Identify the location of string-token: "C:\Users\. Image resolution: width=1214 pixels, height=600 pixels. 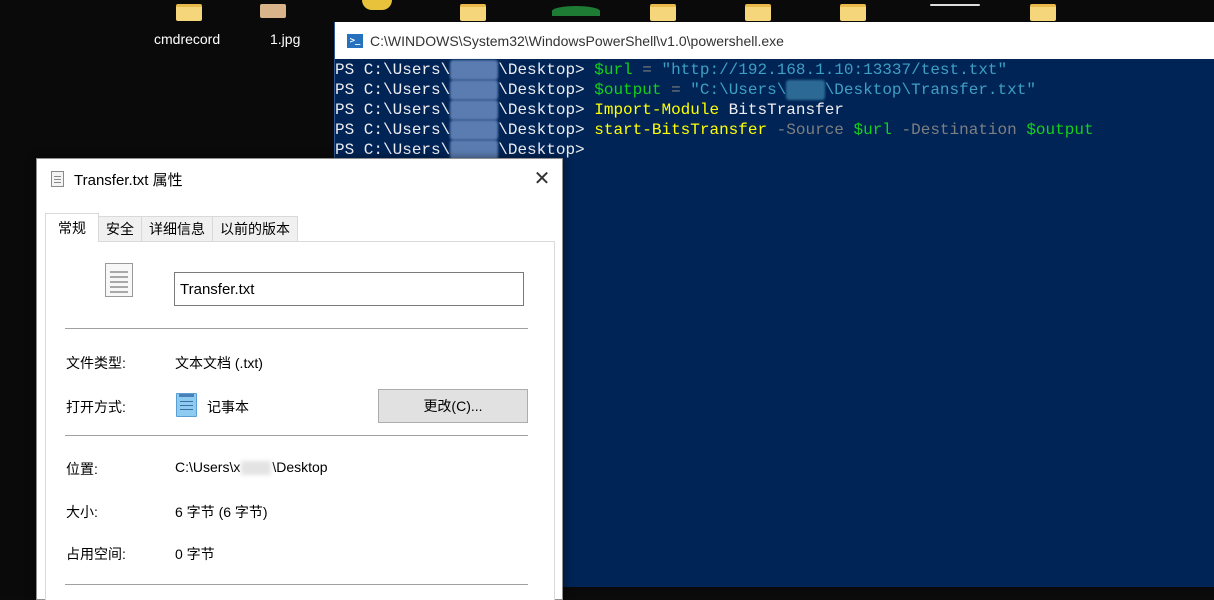
(738, 90).